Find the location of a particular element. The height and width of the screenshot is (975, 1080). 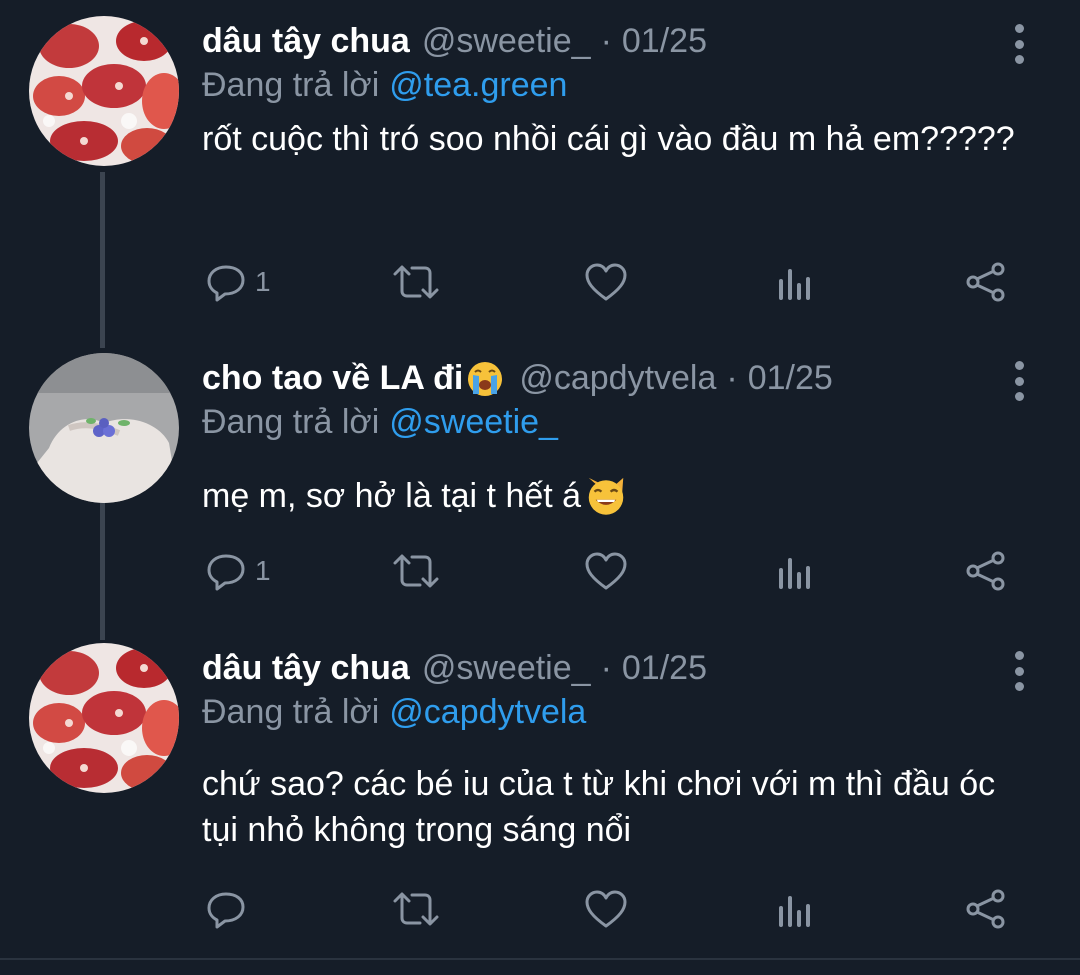

mention-link: @tea.green is located at coordinates (478, 85).